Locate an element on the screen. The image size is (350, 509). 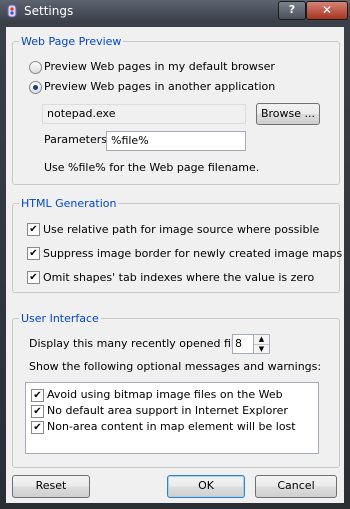
help-button: ? is located at coordinates (292, 10).